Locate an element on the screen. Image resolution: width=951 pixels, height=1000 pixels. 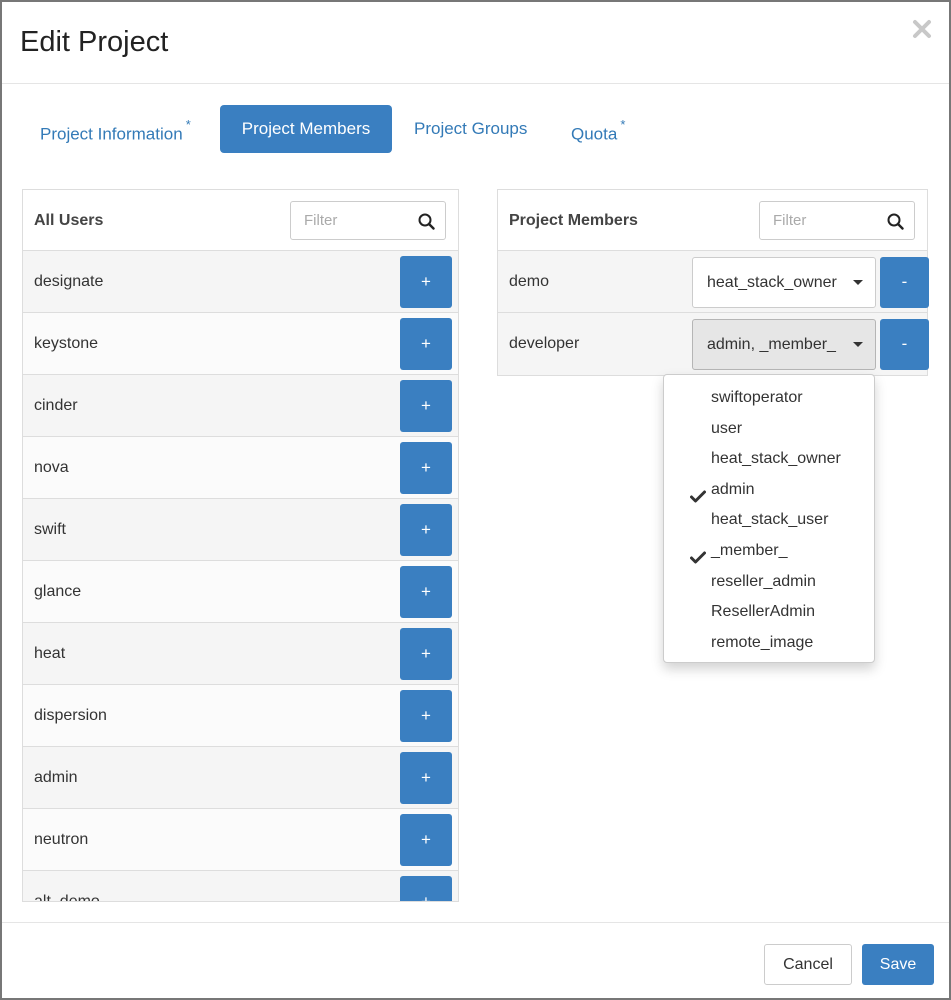
user-name: dispersion is located at coordinates (70, 715).